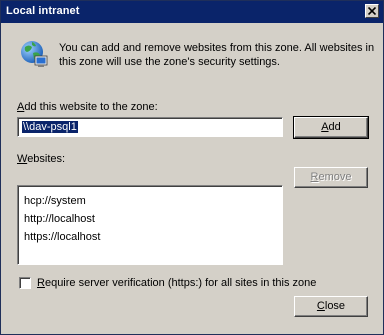 Image resolution: width=384 pixels, height=335 pixels. What do you see at coordinates (150, 127) in the screenshot?
I see `website-input: \\dav-psql1` at bounding box center [150, 127].